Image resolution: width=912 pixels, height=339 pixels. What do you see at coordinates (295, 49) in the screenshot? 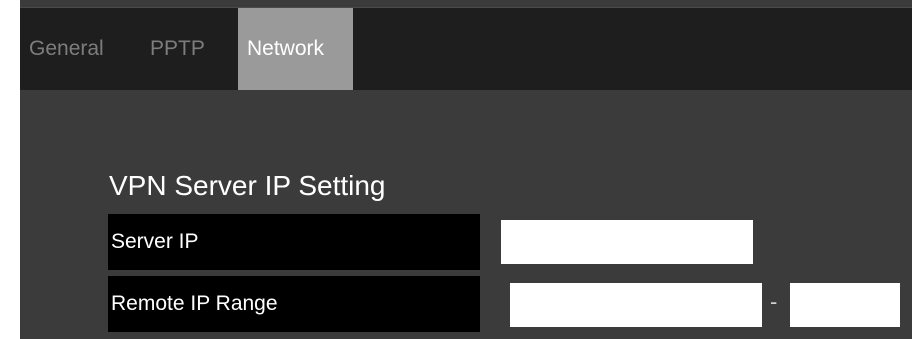
I see `tab-network: Network` at bounding box center [295, 49].